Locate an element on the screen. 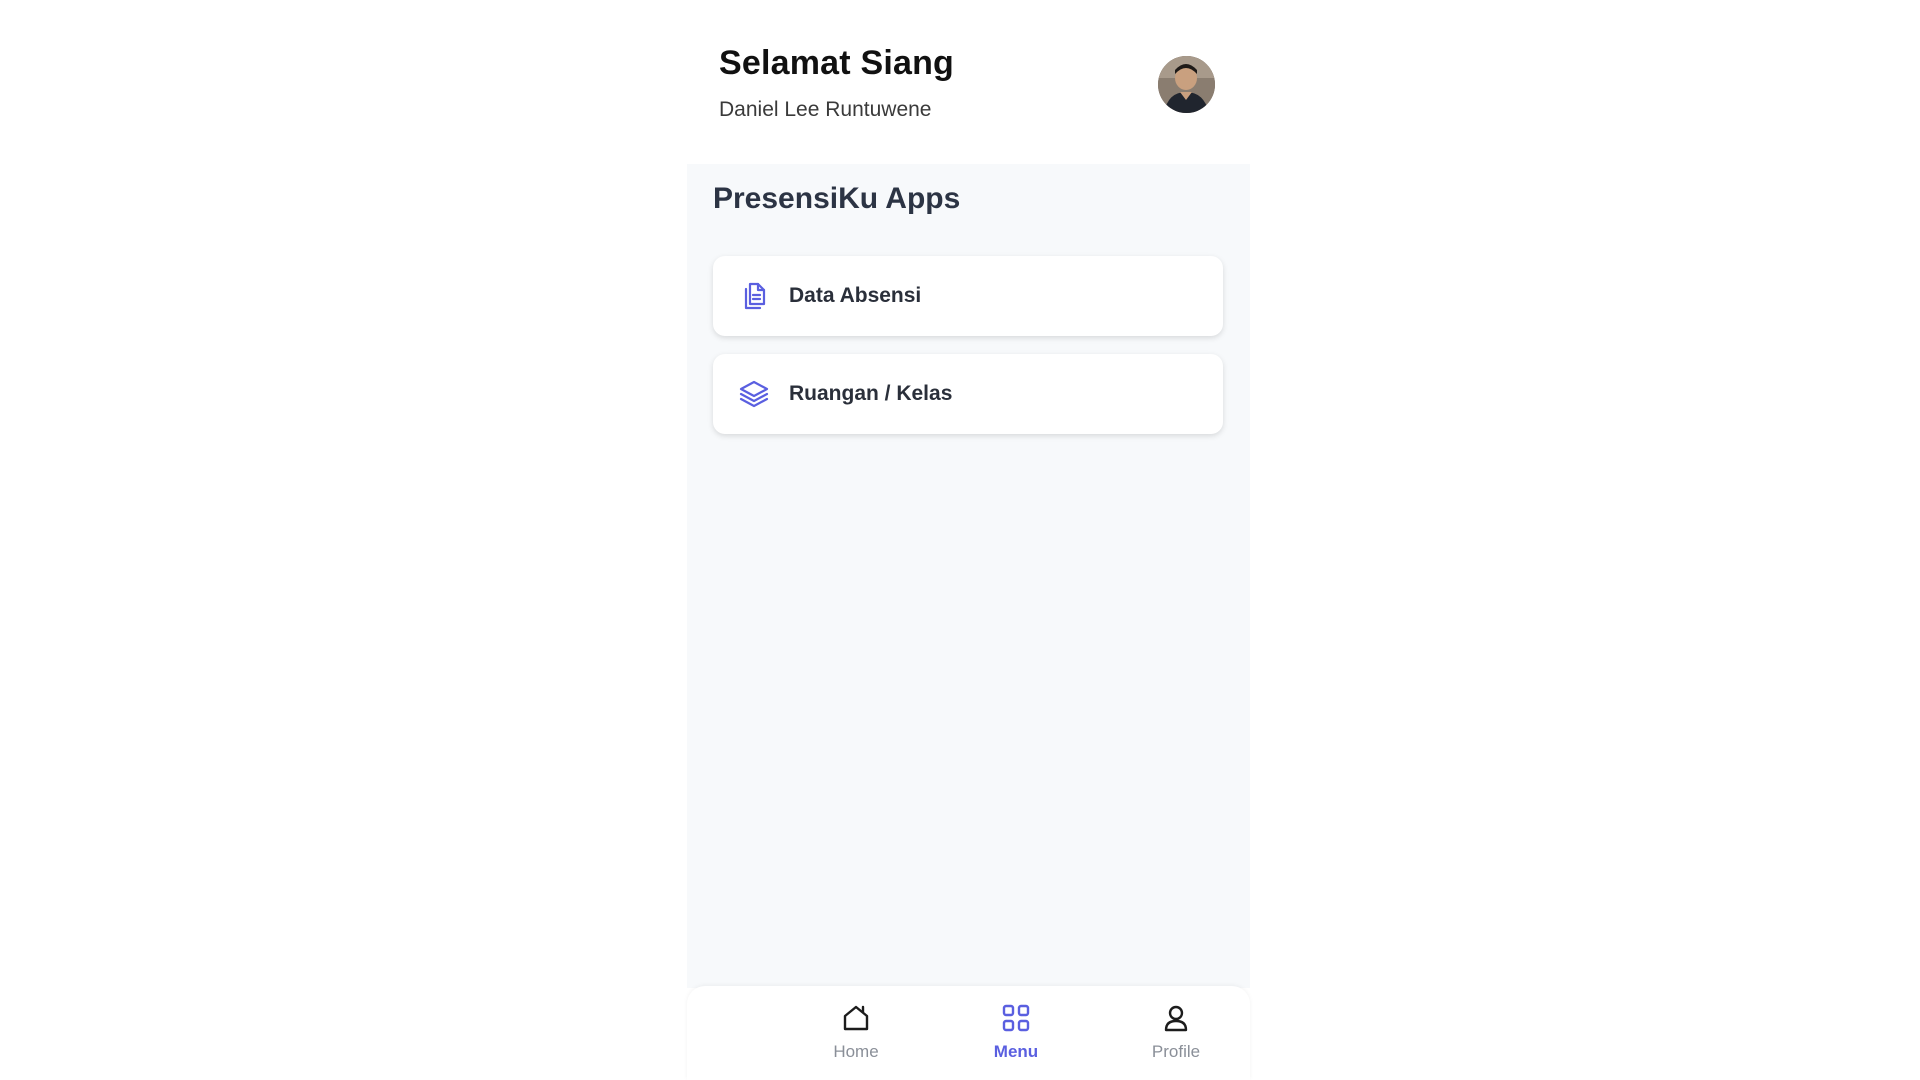 The height and width of the screenshot is (1080, 1920). grid-icon is located at coordinates (1016, 1018).